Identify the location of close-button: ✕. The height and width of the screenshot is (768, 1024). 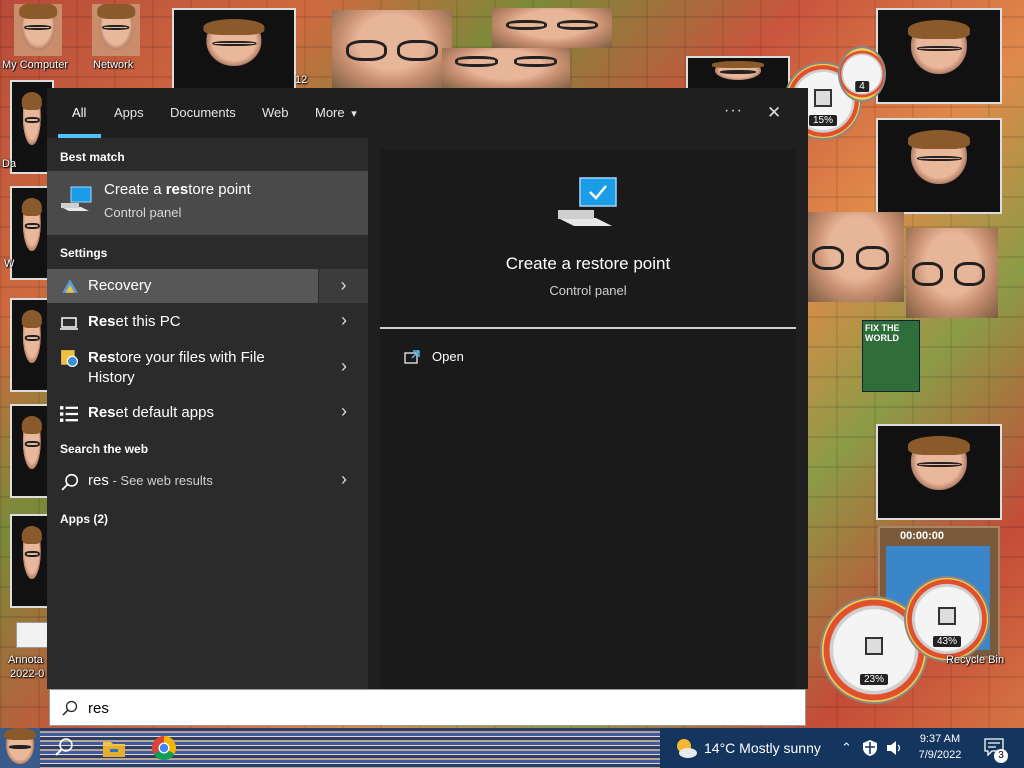
(774, 113).